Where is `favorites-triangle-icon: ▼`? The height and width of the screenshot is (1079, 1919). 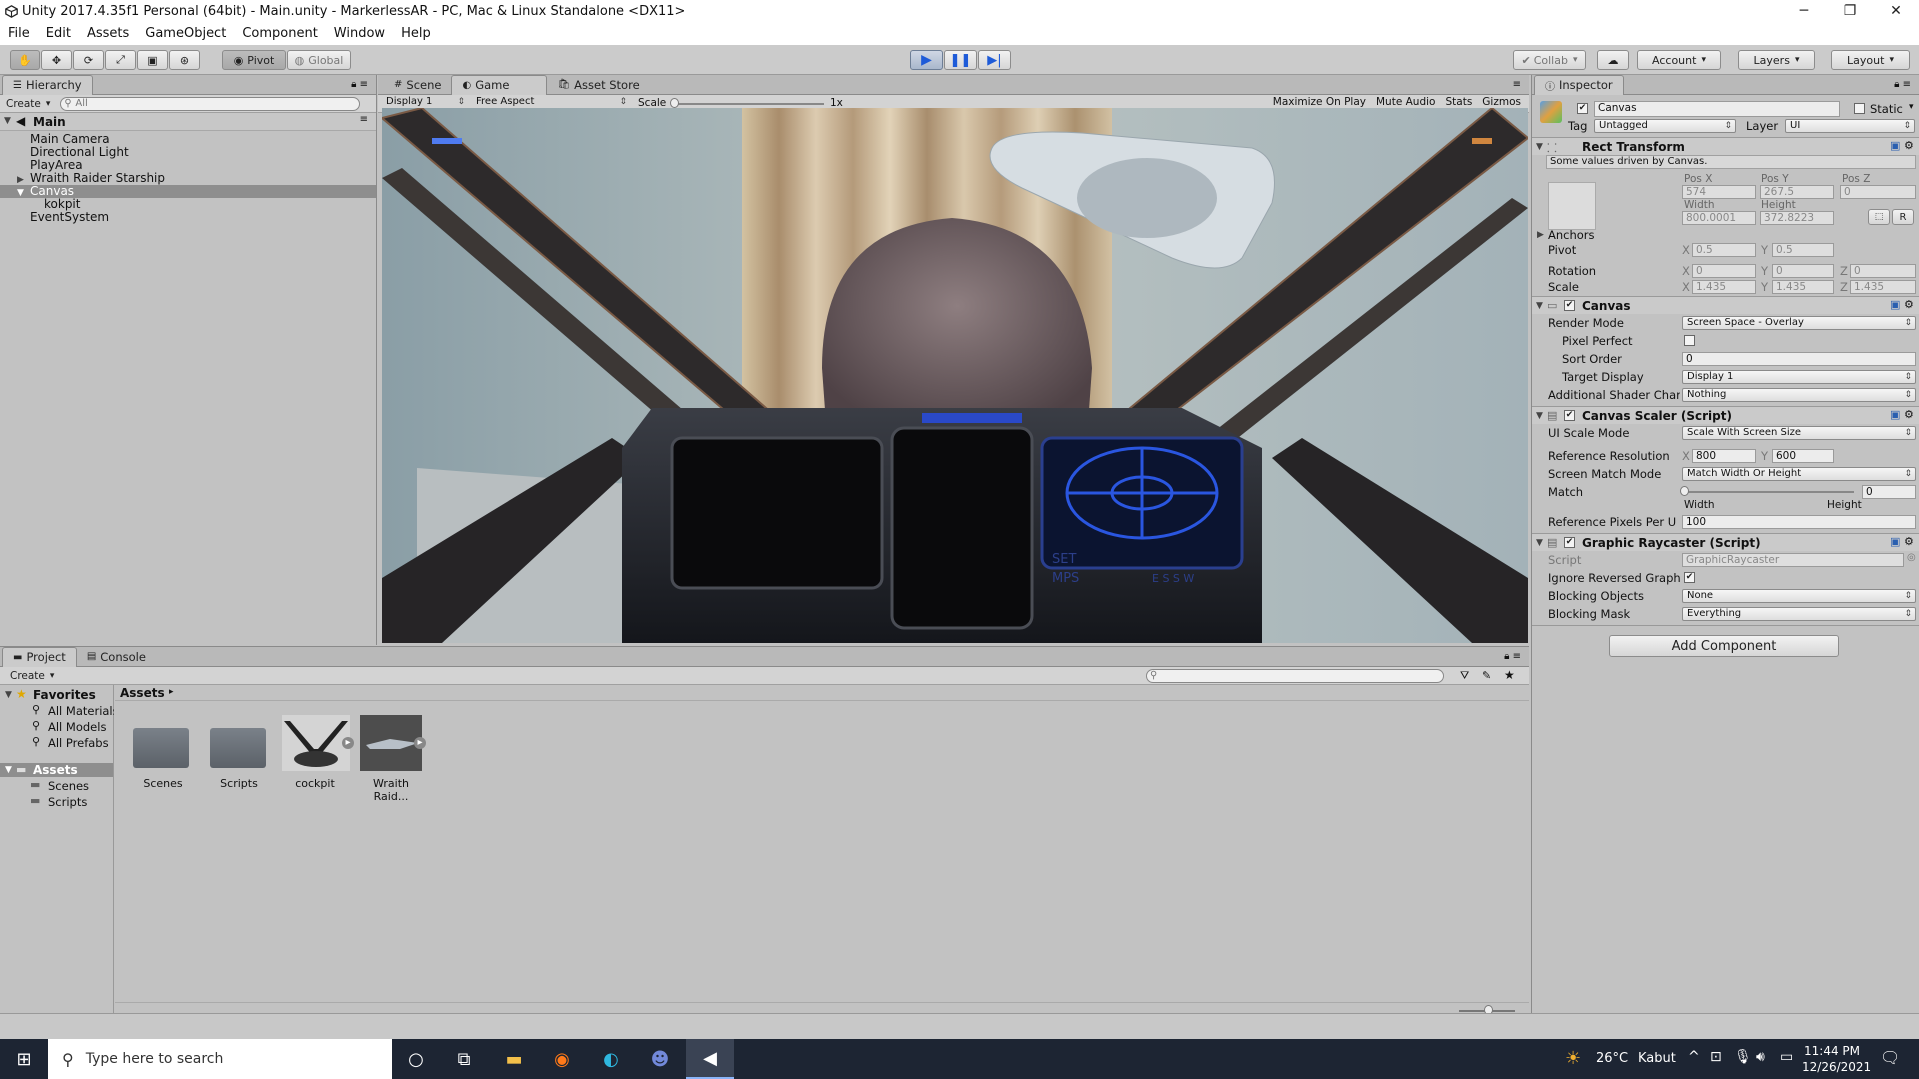
favorites-triangle-icon: ▼ is located at coordinates (8, 695).